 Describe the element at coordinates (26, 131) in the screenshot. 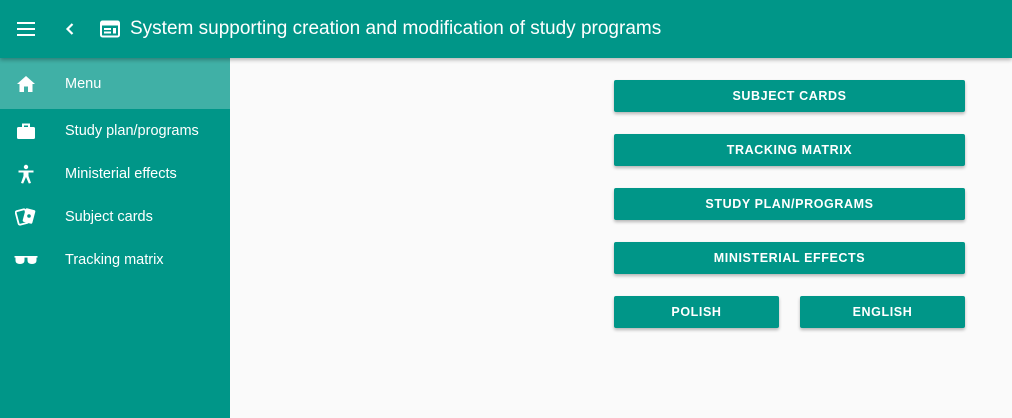

I see `briefcase-icon` at that location.